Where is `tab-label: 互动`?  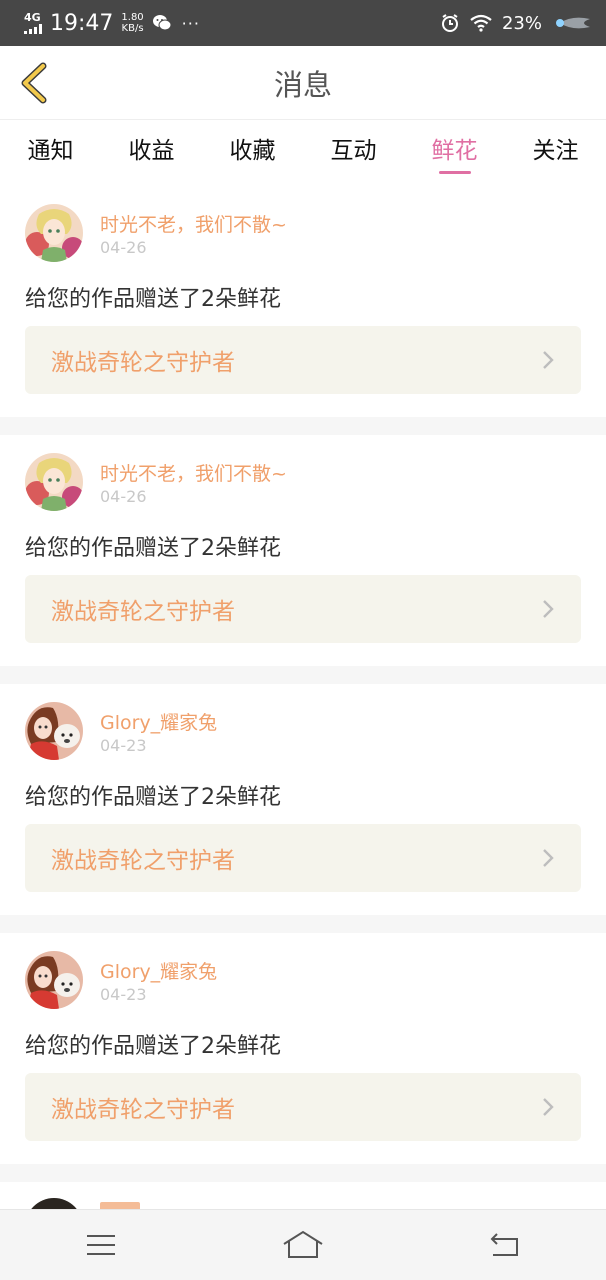
tab-label: 互动 is located at coordinates (353, 151).